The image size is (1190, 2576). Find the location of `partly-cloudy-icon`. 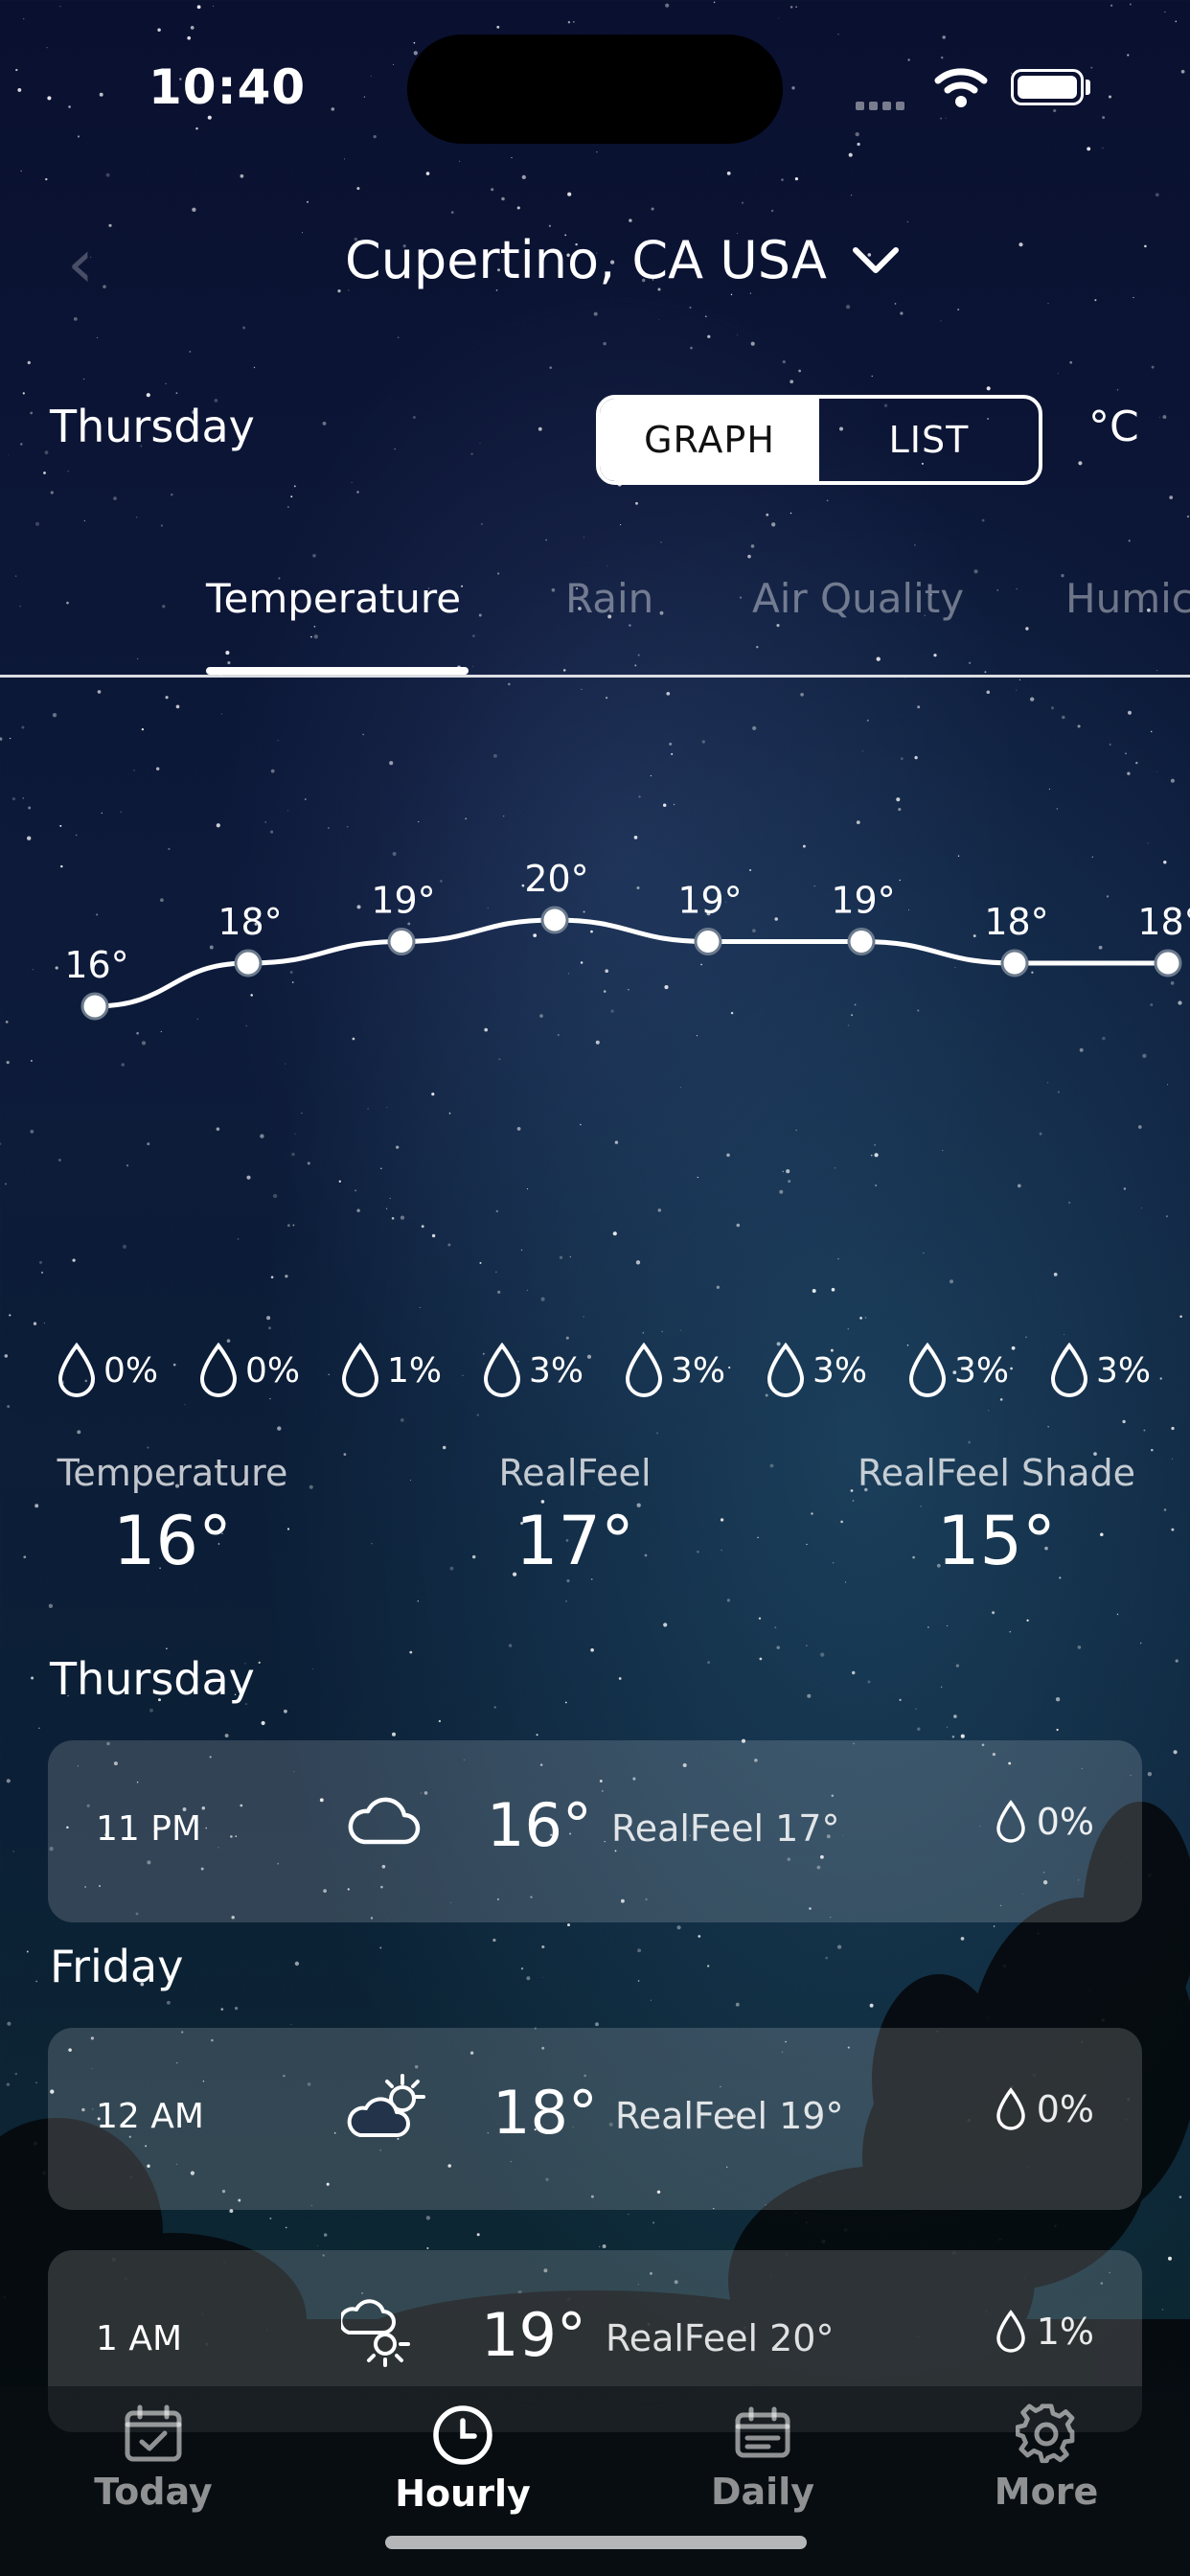

partly-cloudy-icon is located at coordinates (390, 2110).